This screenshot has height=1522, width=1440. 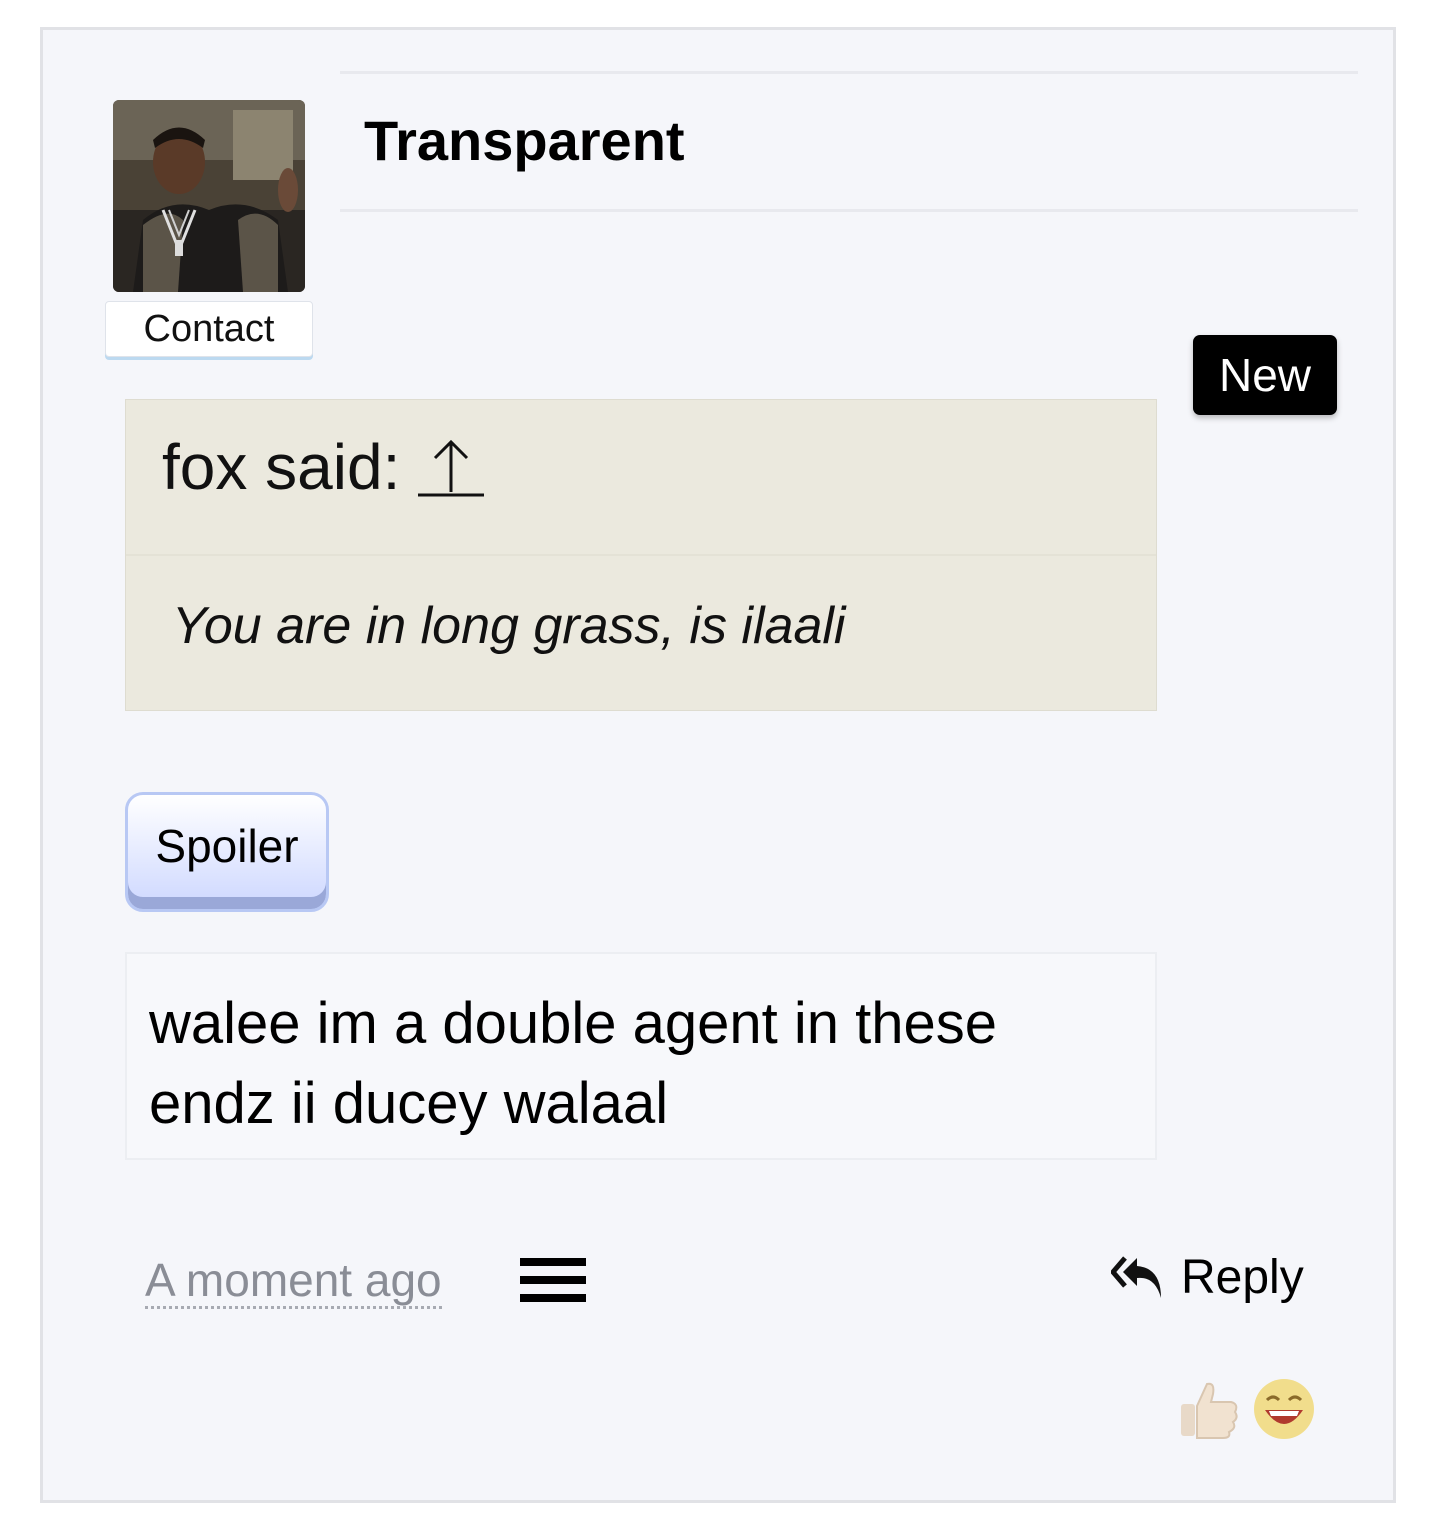 I want to click on quote-divider, so click(x=641, y=555).